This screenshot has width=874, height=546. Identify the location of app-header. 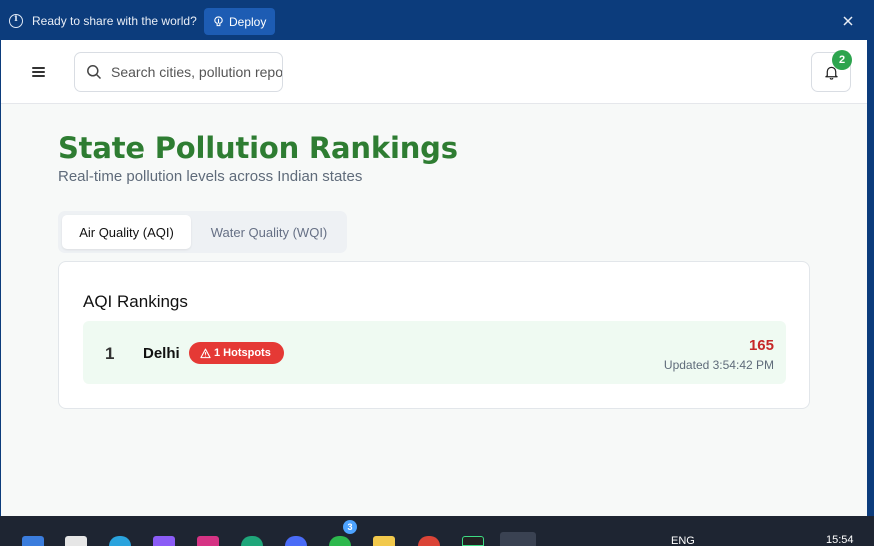
(434, 72).